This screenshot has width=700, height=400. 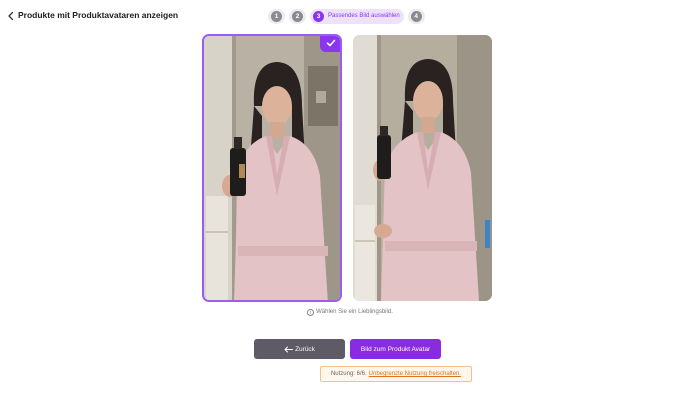 I want to click on step-1: 1, so click(x=276, y=16).